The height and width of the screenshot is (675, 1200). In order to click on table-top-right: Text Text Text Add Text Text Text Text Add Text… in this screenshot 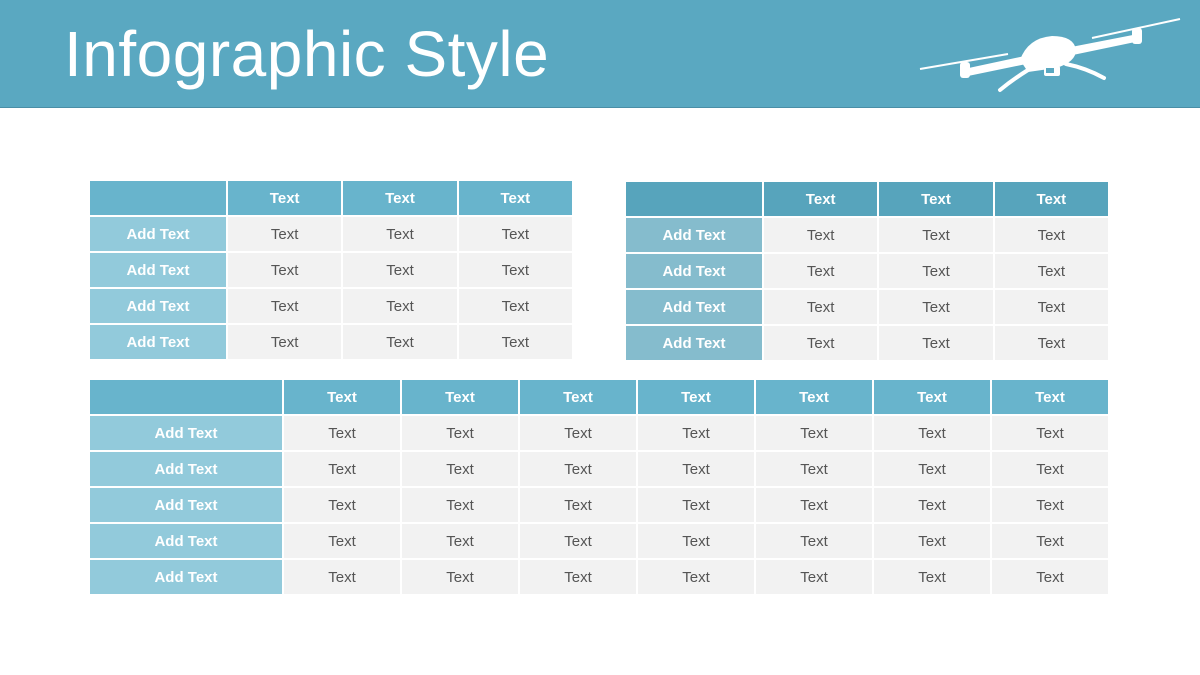, I will do `click(867, 271)`.